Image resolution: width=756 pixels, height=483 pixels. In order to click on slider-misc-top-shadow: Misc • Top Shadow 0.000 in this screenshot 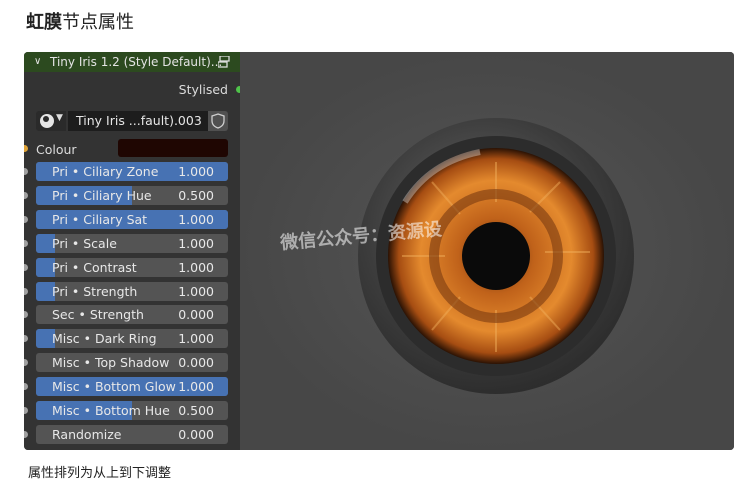, I will do `click(132, 363)`.